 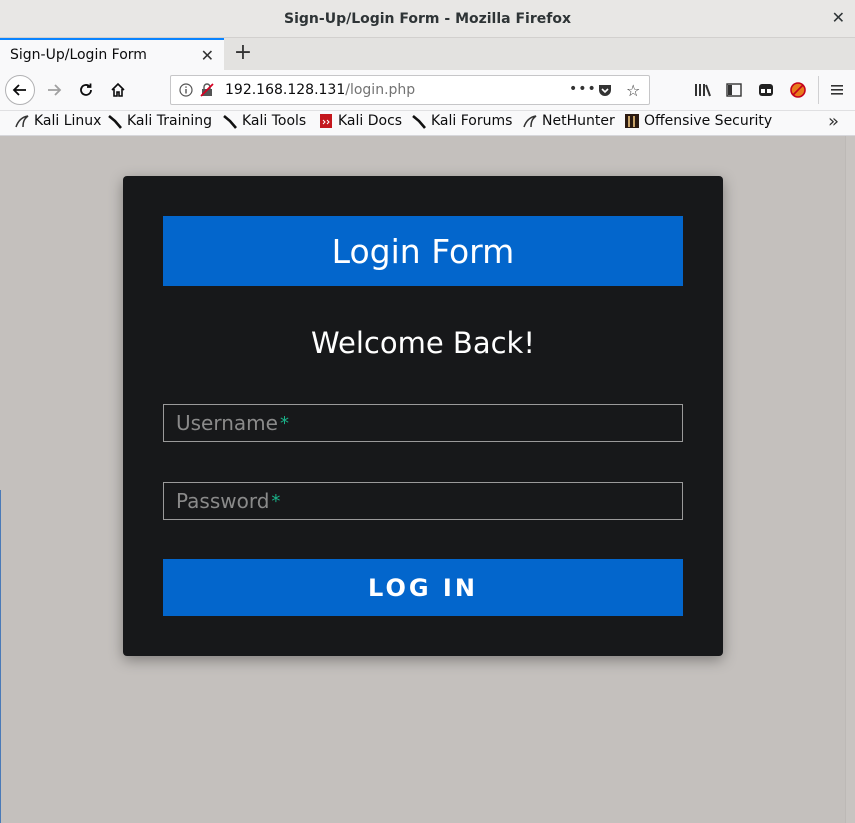 I want to click on bookmark-nethunter: NetHunter, so click(x=568, y=121).